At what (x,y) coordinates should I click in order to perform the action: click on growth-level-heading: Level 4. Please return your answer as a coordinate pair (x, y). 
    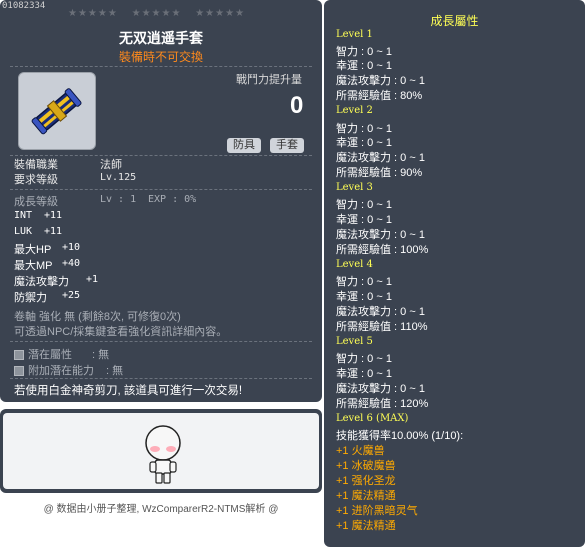
    Looking at the image, I should click on (354, 264).